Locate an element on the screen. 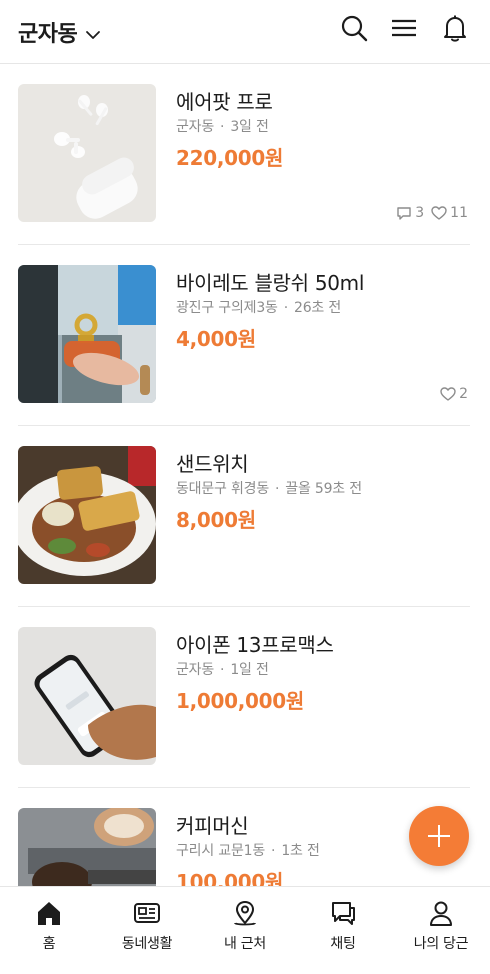  chevron-down-icon is located at coordinates (93, 32).